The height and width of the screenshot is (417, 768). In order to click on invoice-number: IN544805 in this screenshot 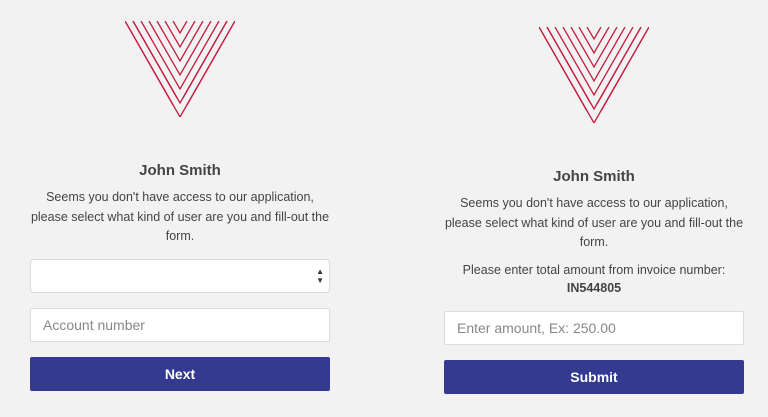, I will do `click(594, 288)`.